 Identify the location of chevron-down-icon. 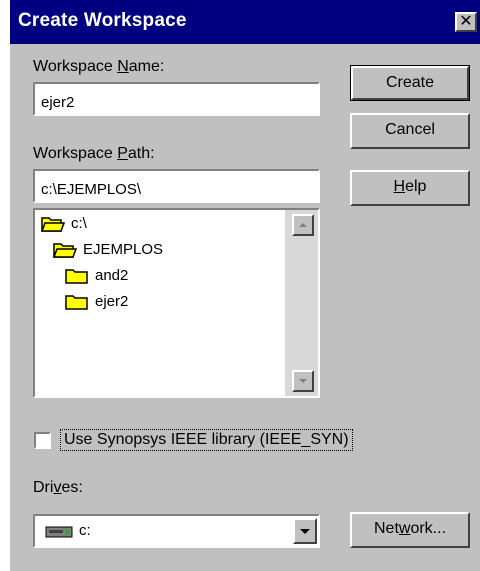
(305, 531).